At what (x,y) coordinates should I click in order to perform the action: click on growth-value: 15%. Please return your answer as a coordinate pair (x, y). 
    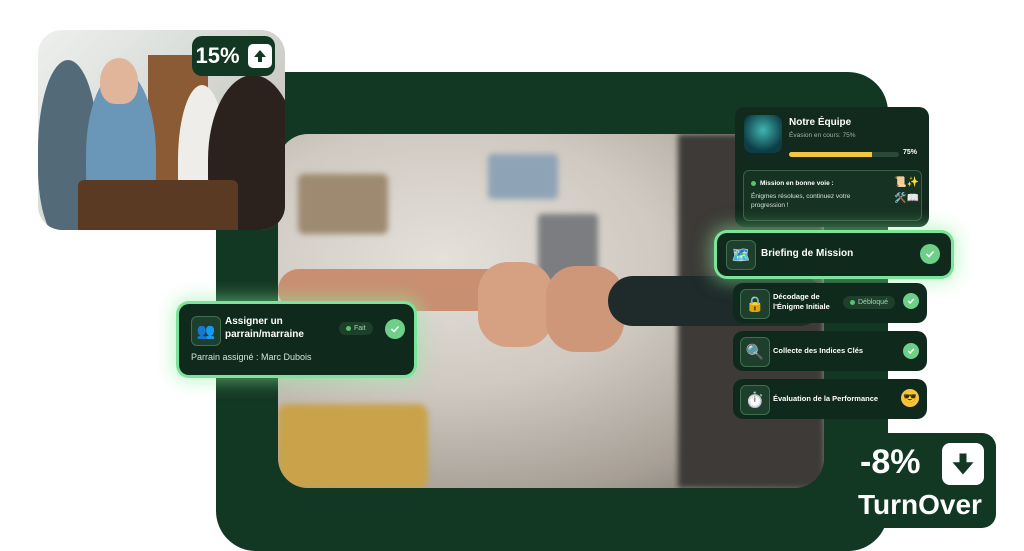
    Looking at the image, I should click on (217, 55).